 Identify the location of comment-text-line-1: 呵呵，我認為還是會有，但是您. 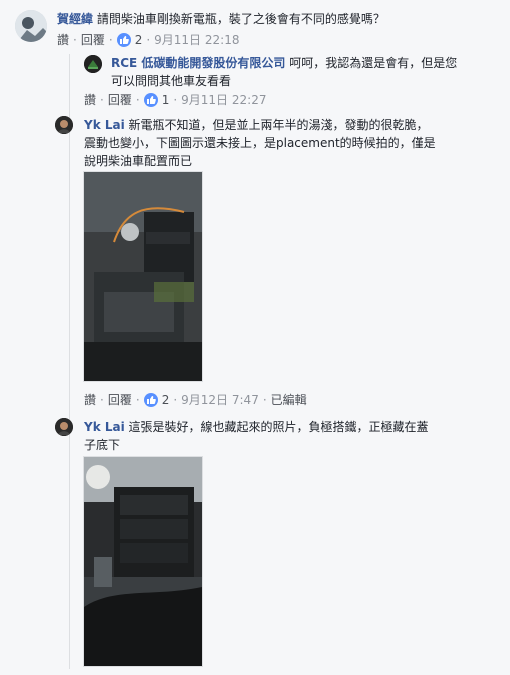
(373, 63).